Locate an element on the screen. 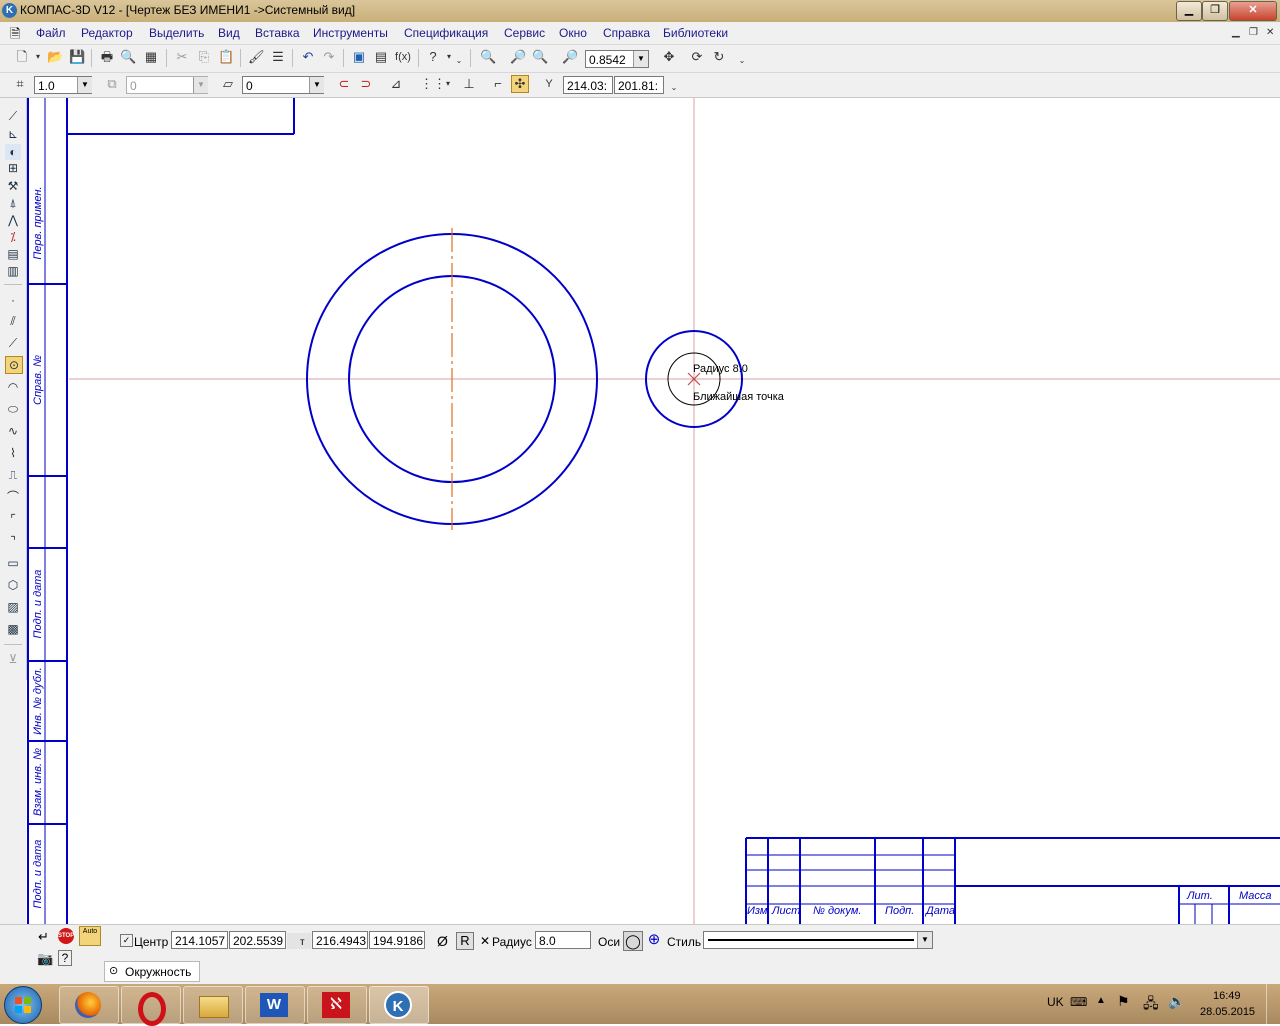 This screenshot has width=1280, height=1026. tray-expand-icon: ▲ is located at coordinates (1101, 1000).